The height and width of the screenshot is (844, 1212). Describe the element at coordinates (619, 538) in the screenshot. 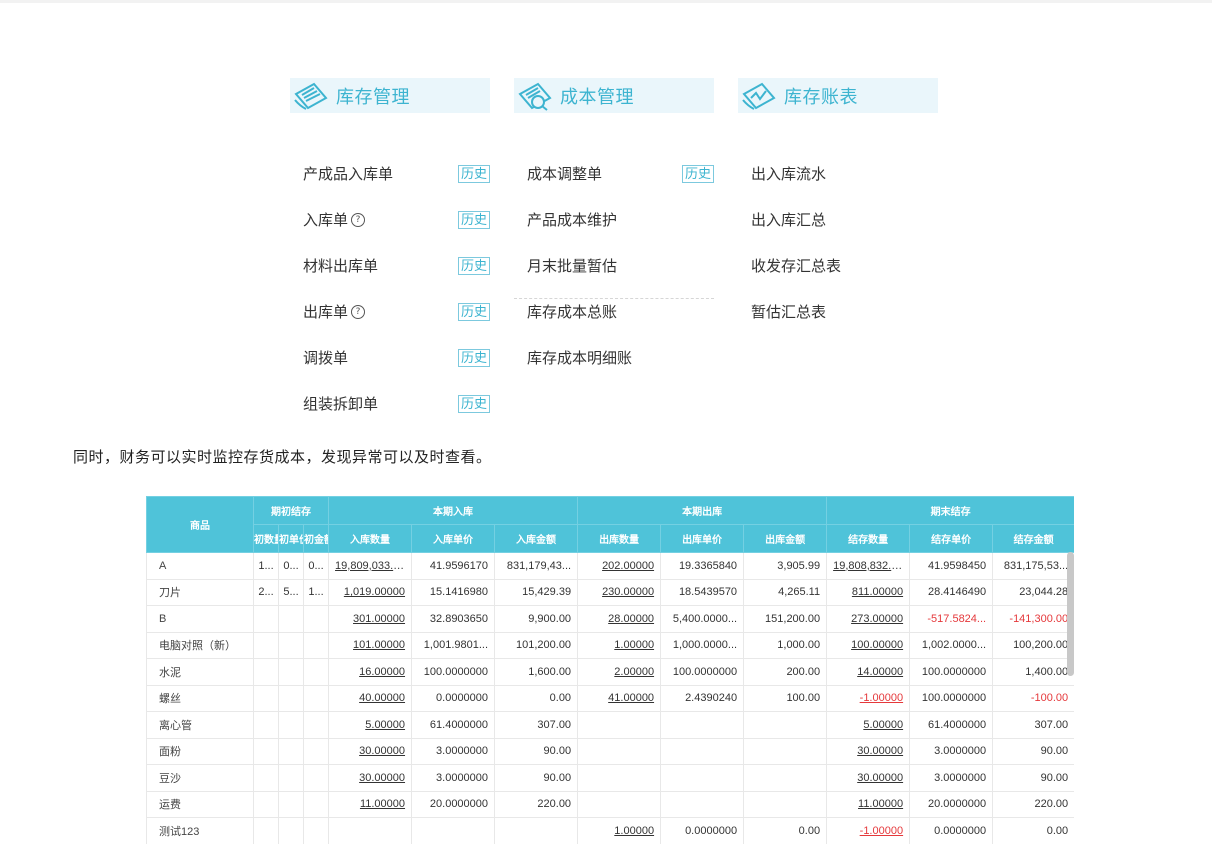

I see `subheader-6: 出库数量` at that location.